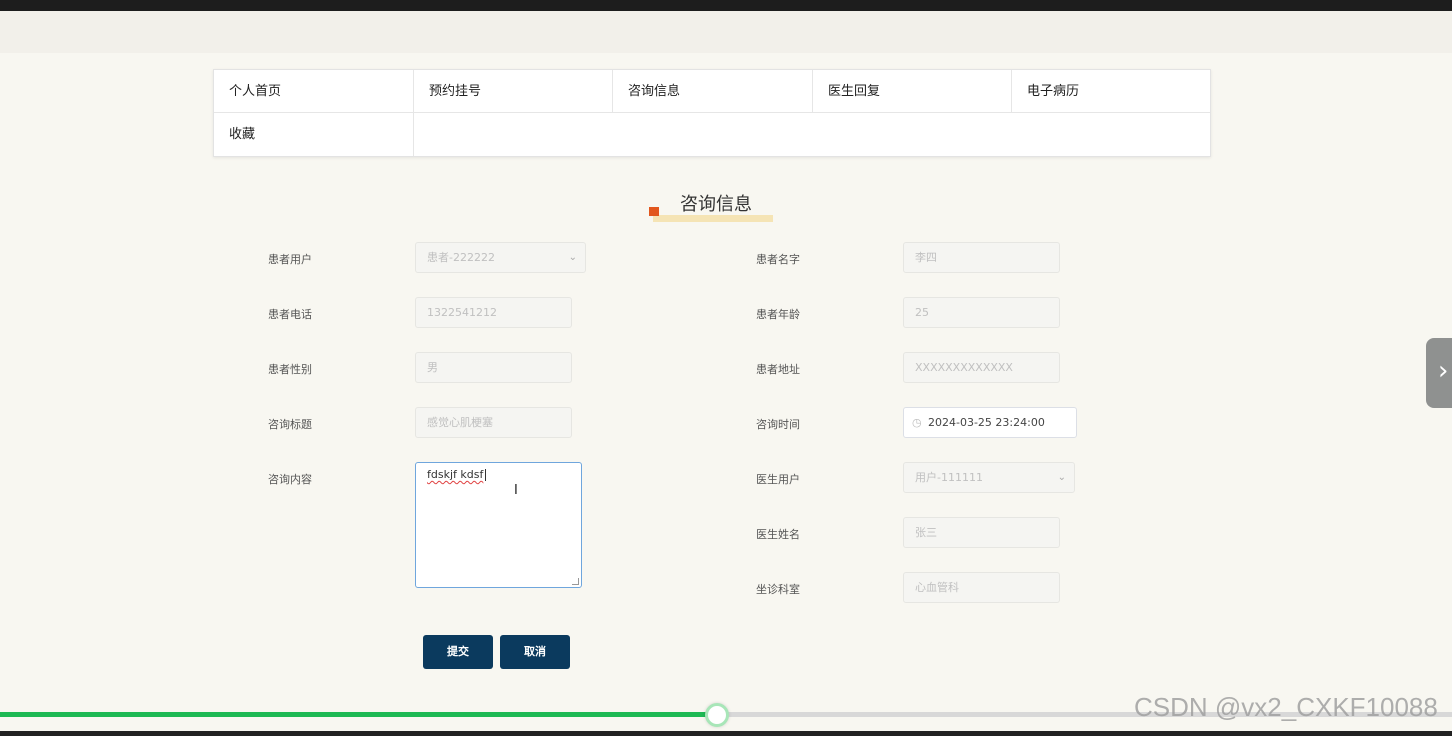 This screenshot has width=1452, height=736. What do you see at coordinates (917, 422) in the screenshot?
I see `clock-icon: ◷` at bounding box center [917, 422].